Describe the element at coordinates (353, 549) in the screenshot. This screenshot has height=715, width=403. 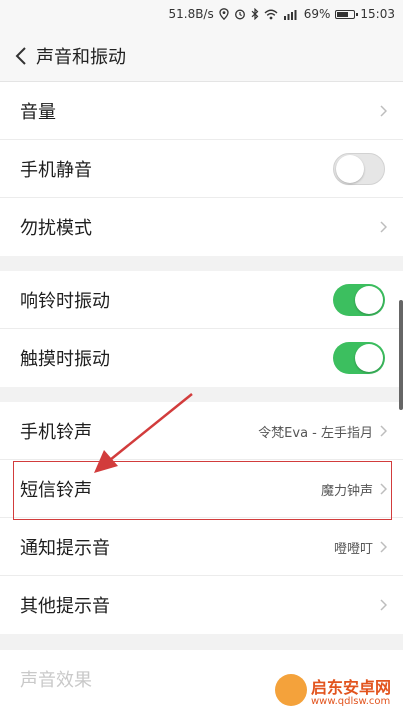
I see `row-value: 噔噔叮` at that location.